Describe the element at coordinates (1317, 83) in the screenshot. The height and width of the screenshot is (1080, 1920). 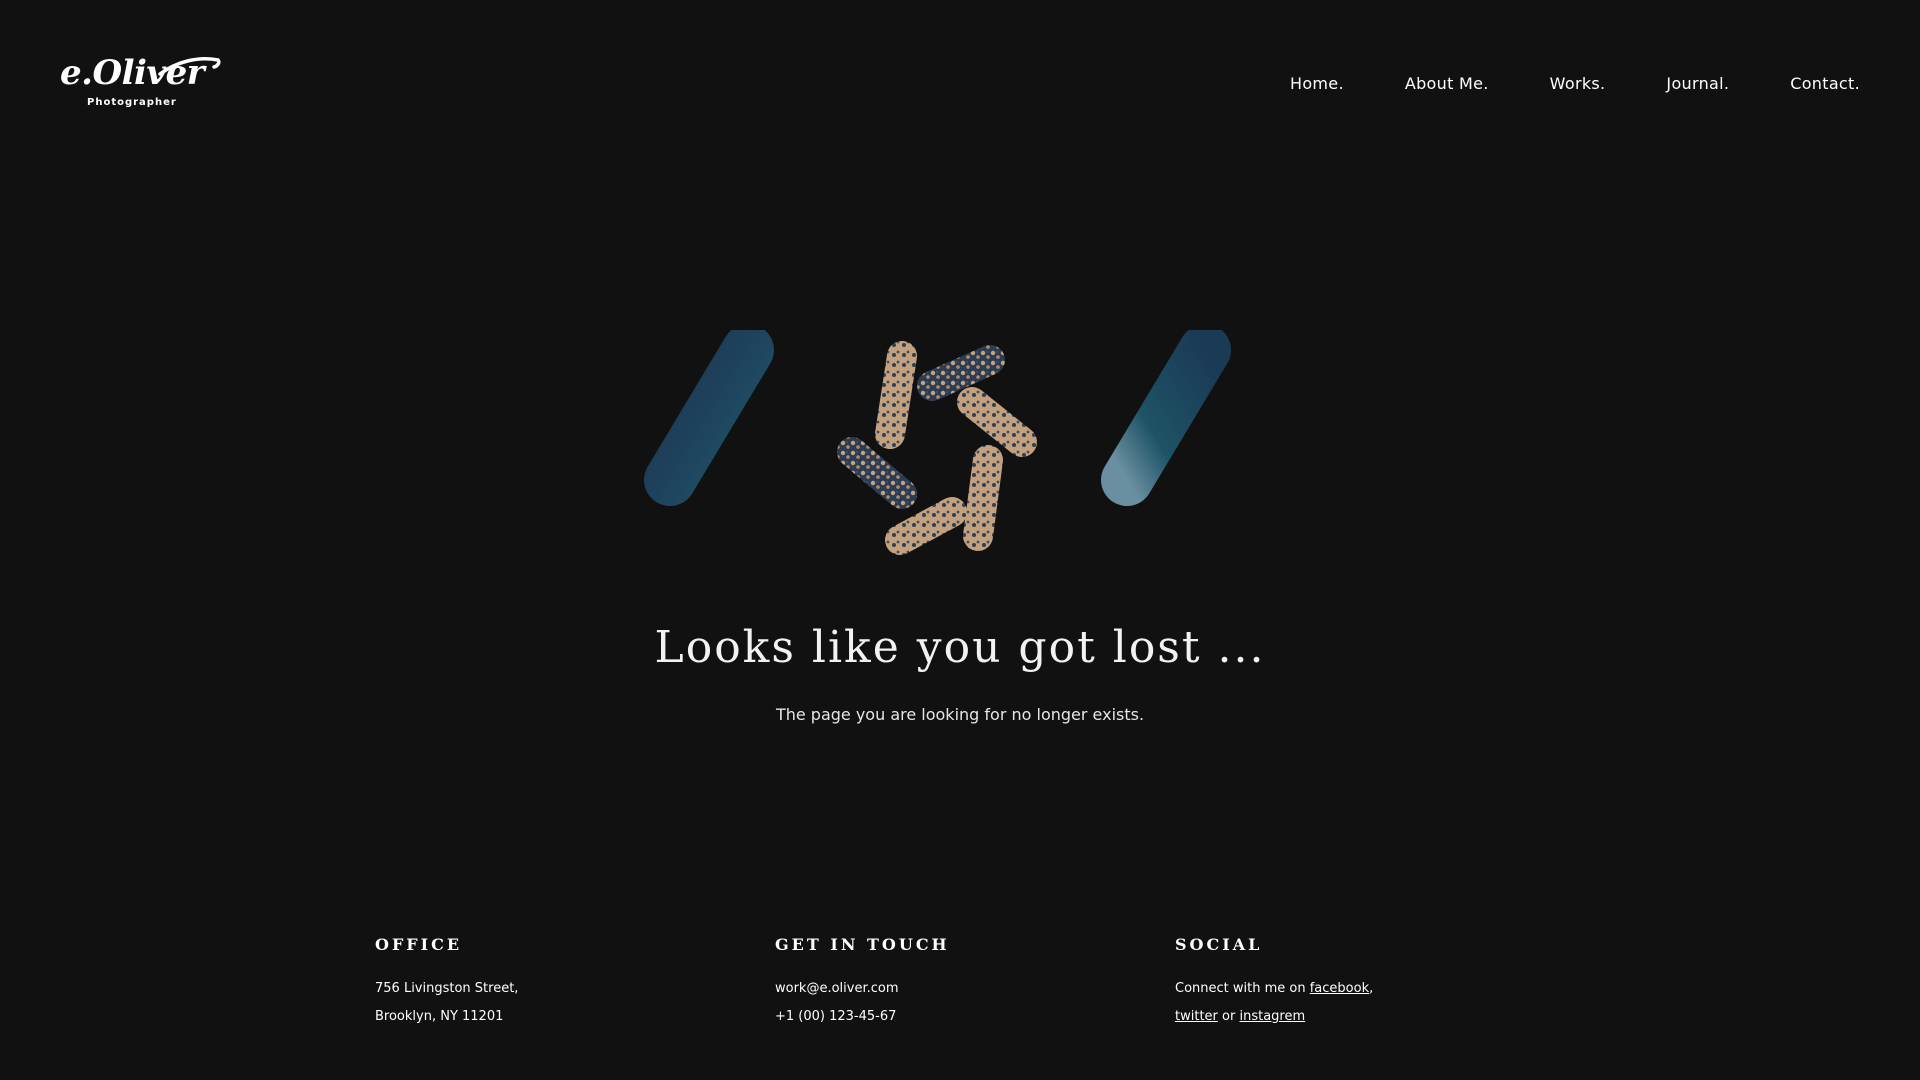
I see `nav-home: Home.` at that location.